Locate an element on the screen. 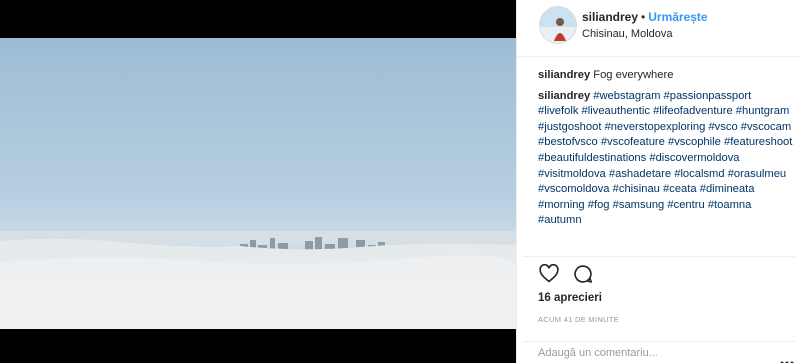 Image resolution: width=800 pixels, height=363 pixels. post-timestamp: ACUM 41 DE MINUTE is located at coordinates (578, 319).